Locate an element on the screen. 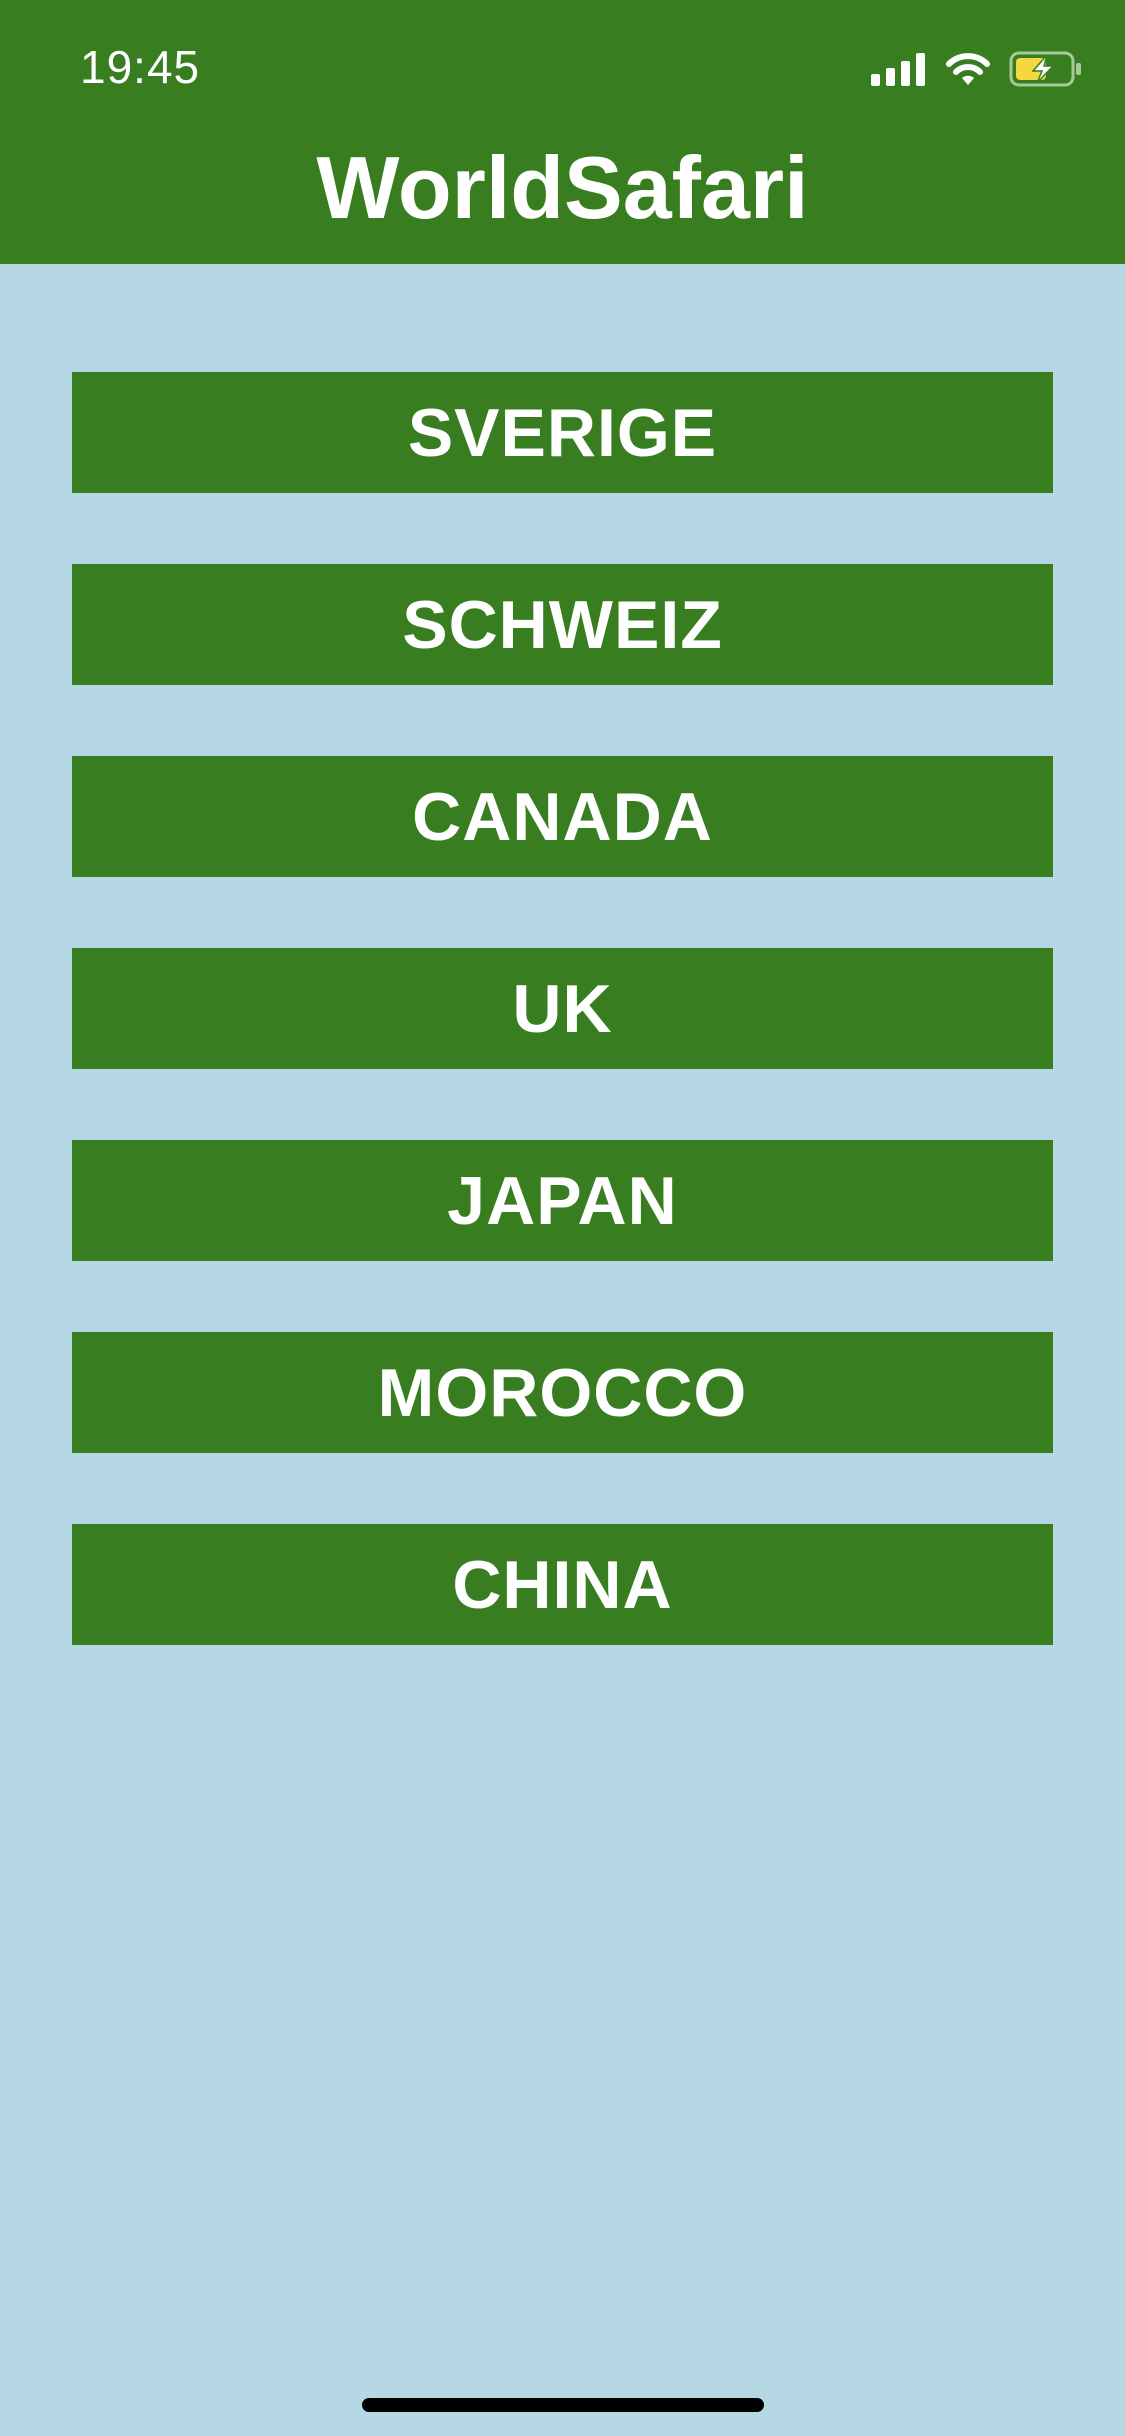  country-button-label: CHINA is located at coordinates (562, 1584).